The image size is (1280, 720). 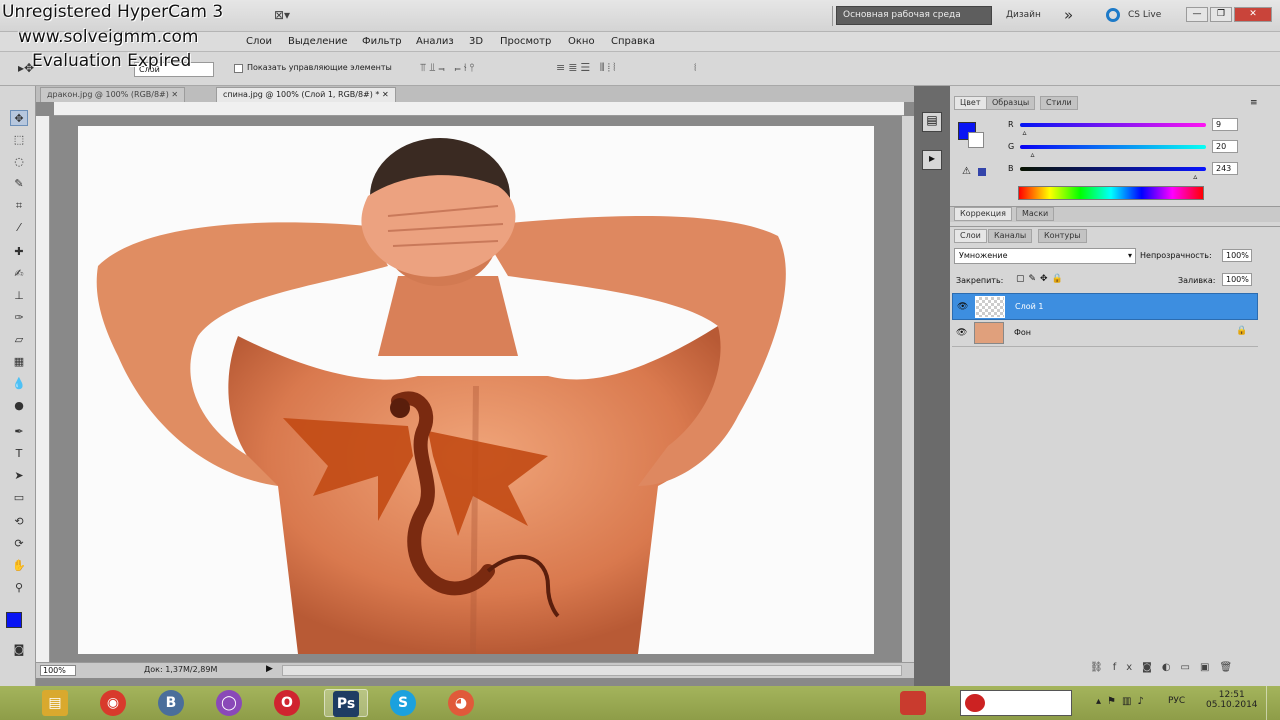 What do you see at coordinates (382, 41) in the screenshot?
I see `menu-filter: Фильтр` at bounding box center [382, 41].